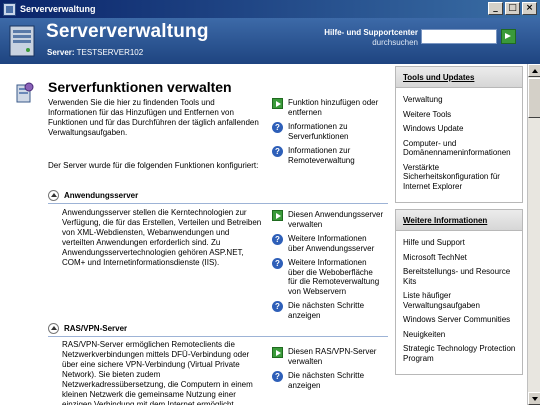 The image size is (540, 405). Describe the element at coordinates (370, 38) in the screenshot. I see `help-search-label: Hilfe- und Supportcenter durchsuchen` at that location.